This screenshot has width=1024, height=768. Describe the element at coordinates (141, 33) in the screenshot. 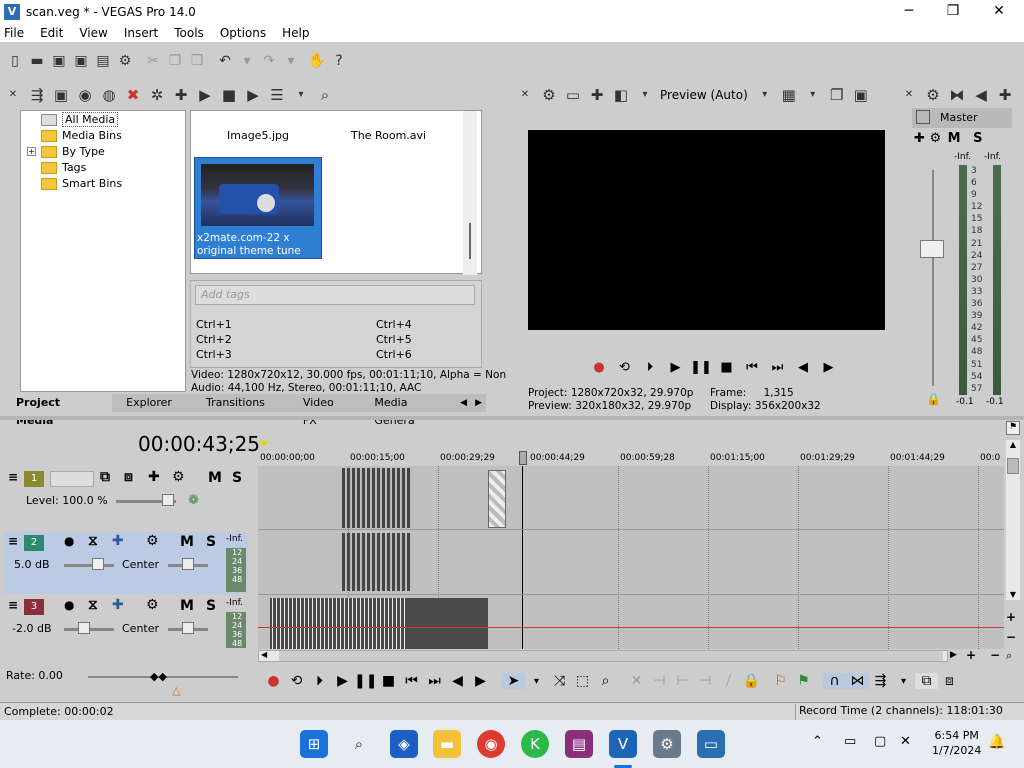

I see `menu-insert: Insert` at that location.